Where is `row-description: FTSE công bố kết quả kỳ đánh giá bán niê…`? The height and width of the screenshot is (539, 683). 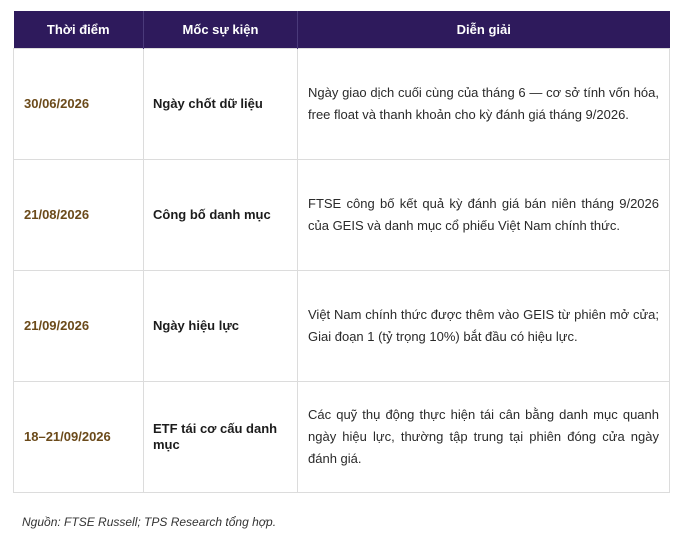 row-description: FTSE công bố kết quả kỳ đánh giá bán niê… is located at coordinates (483, 215).